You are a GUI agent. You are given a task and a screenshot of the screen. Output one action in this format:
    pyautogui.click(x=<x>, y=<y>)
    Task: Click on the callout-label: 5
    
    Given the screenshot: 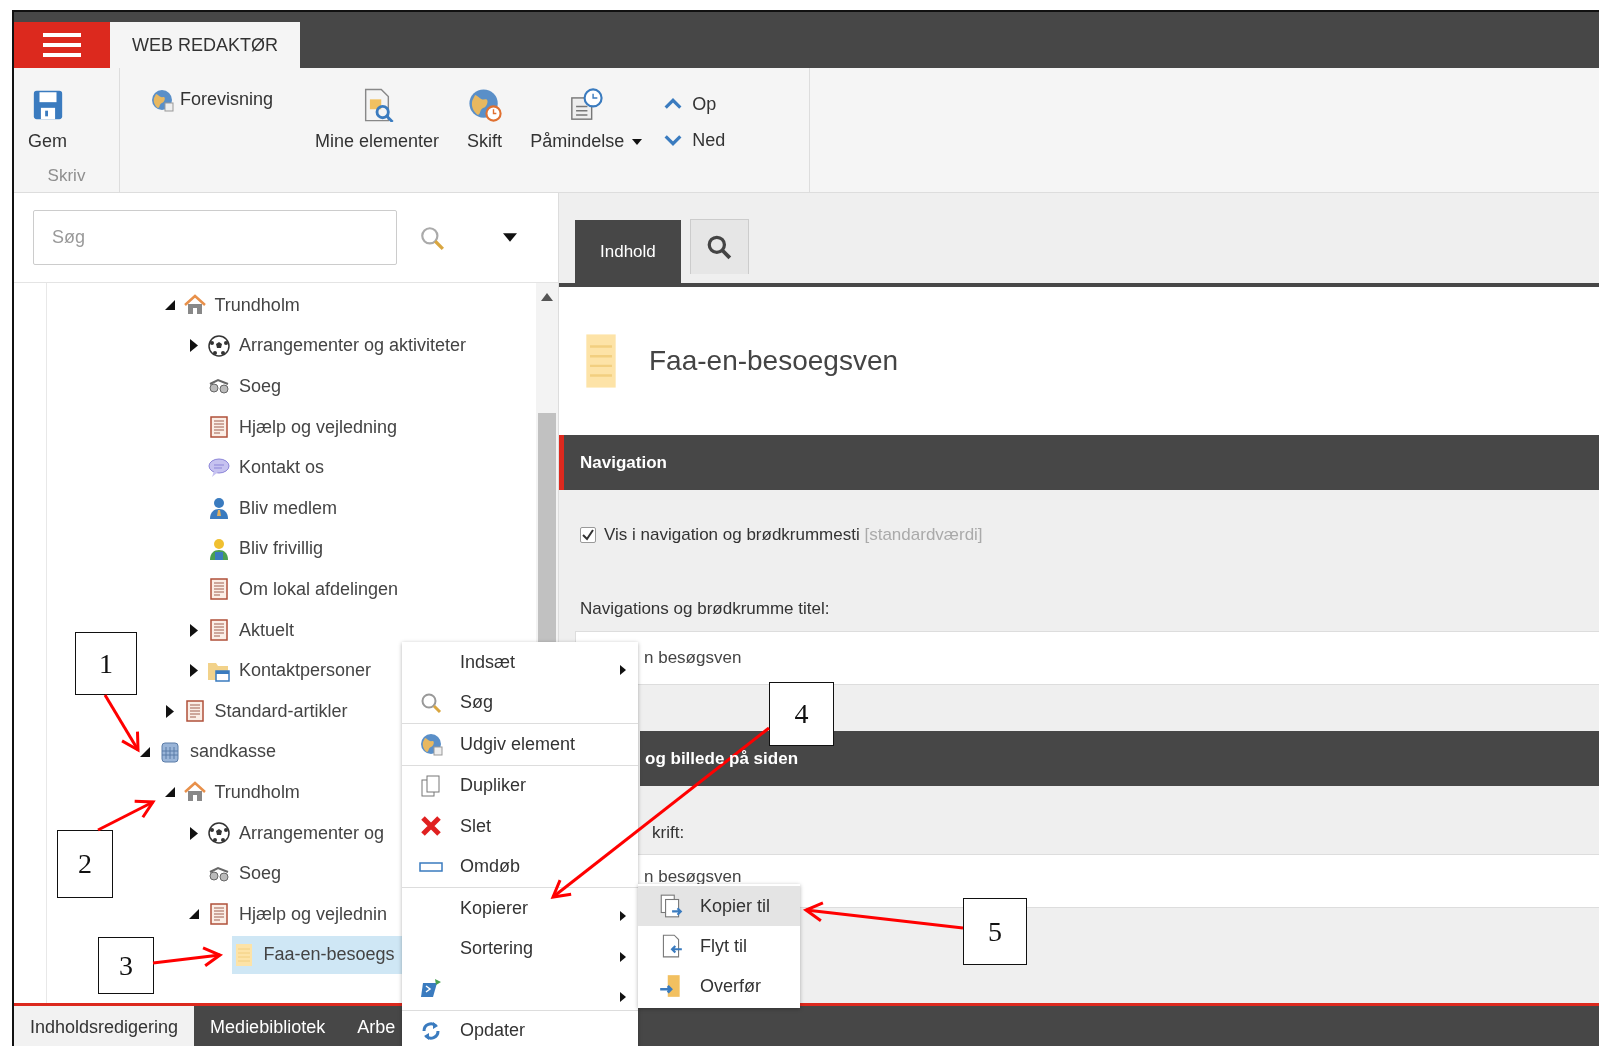 What is the action you would take?
    pyautogui.click(x=995, y=931)
    